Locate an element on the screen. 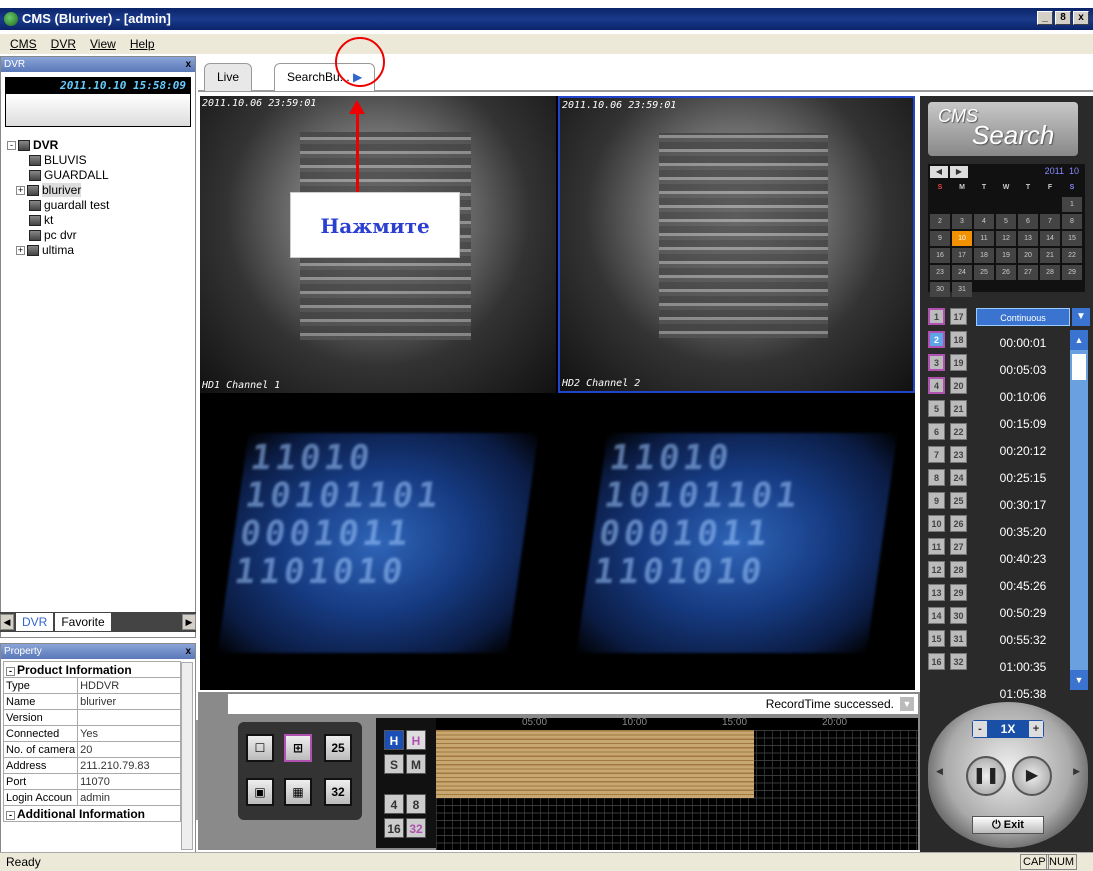 The image size is (1093, 871). time-list-item: 00:30:17 is located at coordinates (1023, 505).